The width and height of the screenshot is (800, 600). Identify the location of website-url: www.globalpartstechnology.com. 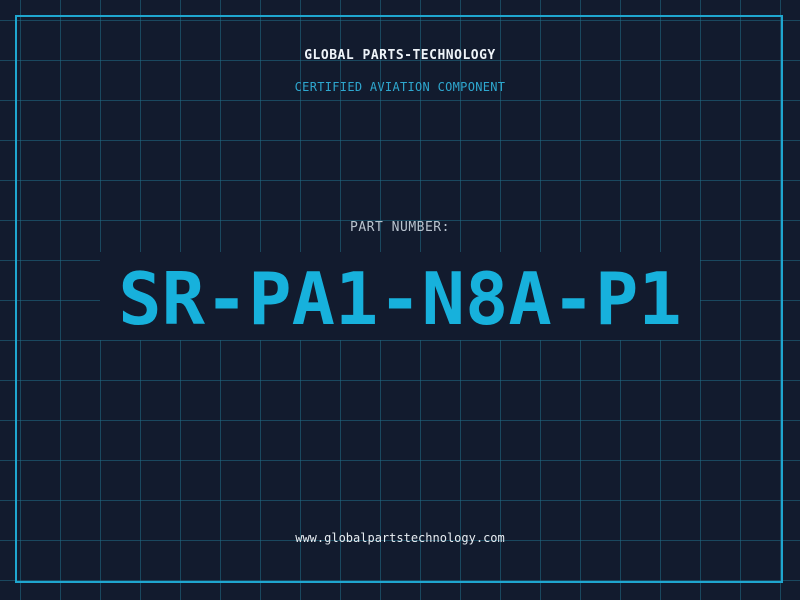
(400, 538).